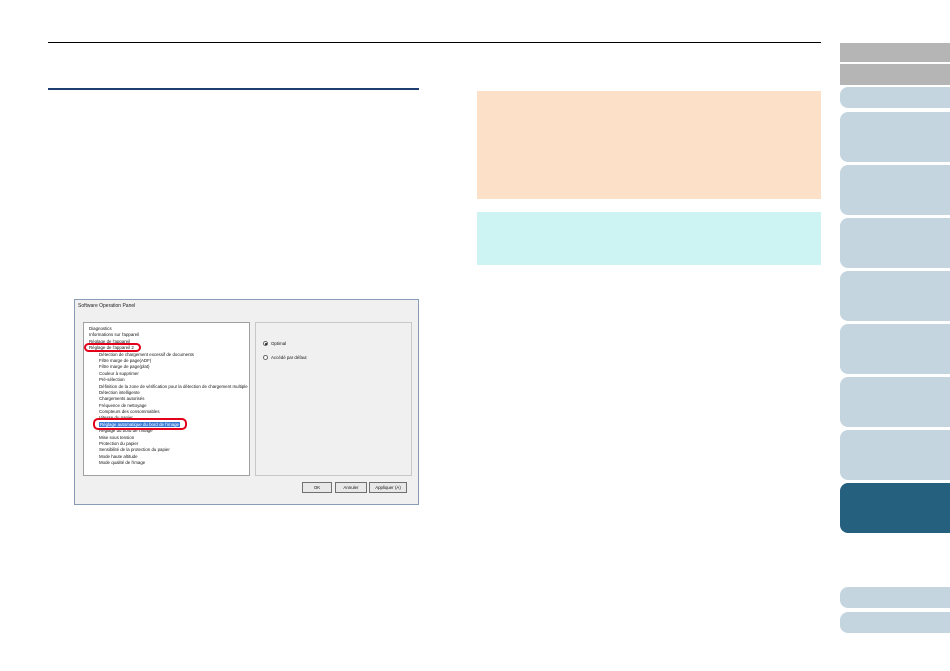 This screenshot has width=950, height=671. Describe the element at coordinates (119, 444) in the screenshot. I see `tree-item-label: Protection du papier` at that location.